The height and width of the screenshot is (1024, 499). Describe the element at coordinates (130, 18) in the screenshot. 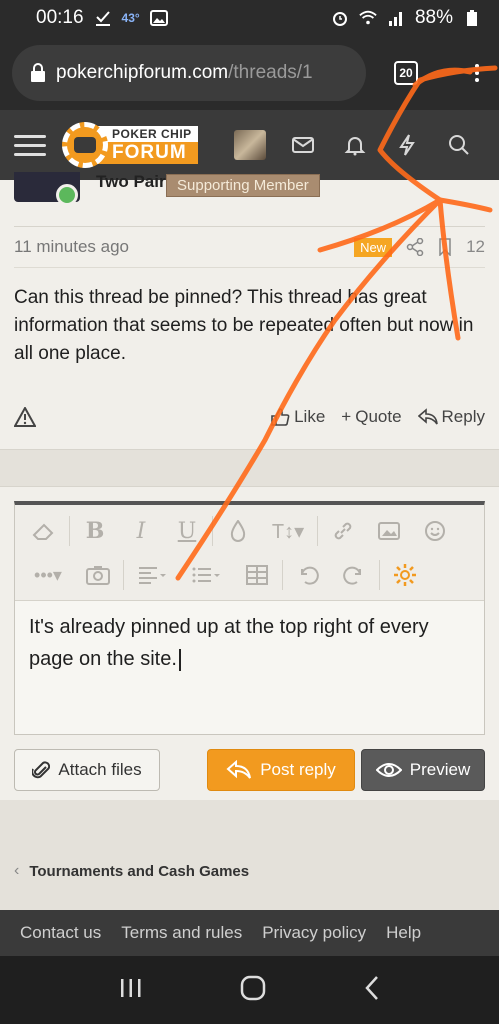

I see `status-temperature: 43°` at that location.